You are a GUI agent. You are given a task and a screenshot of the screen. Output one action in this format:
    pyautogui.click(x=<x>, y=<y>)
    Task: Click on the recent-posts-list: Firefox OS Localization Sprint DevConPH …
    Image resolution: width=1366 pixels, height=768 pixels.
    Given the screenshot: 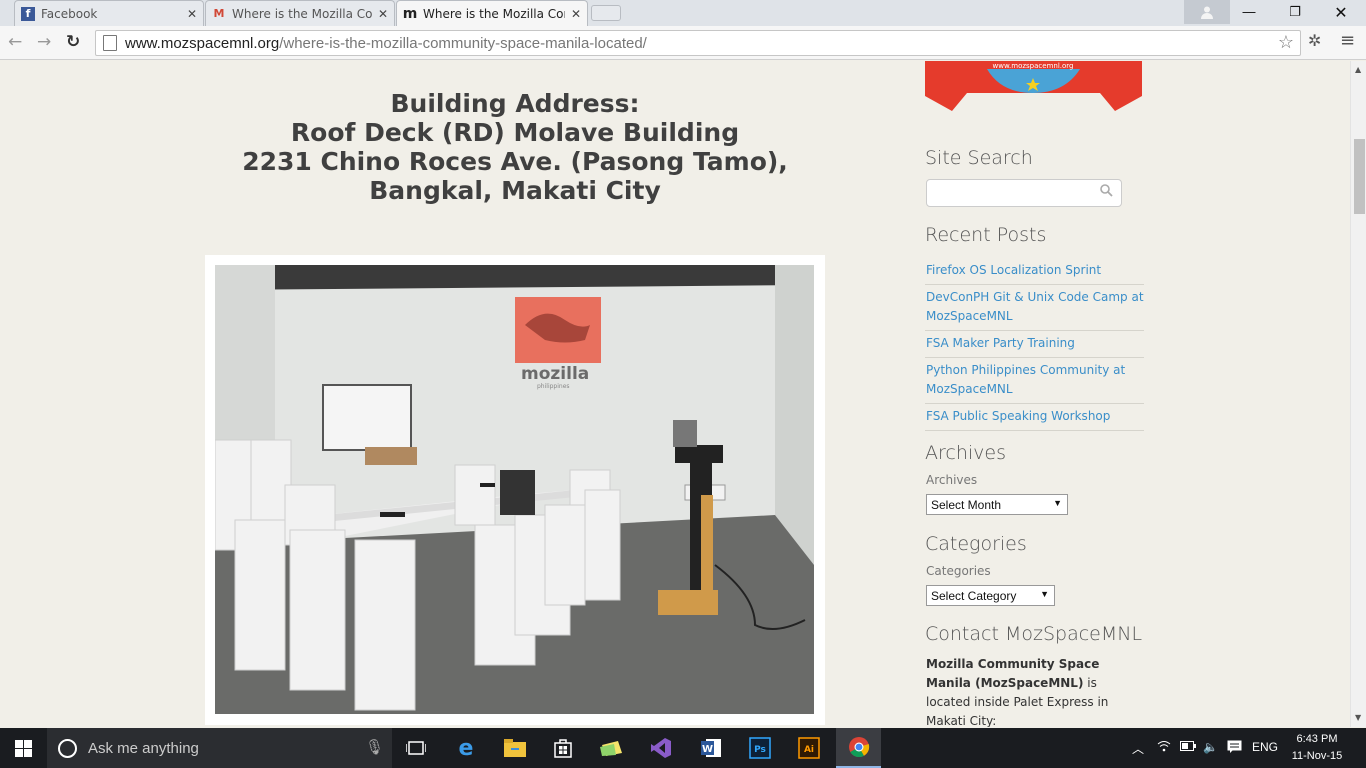 What is the action you would take?
    pyautogui.click(x=1034, y=344)
    